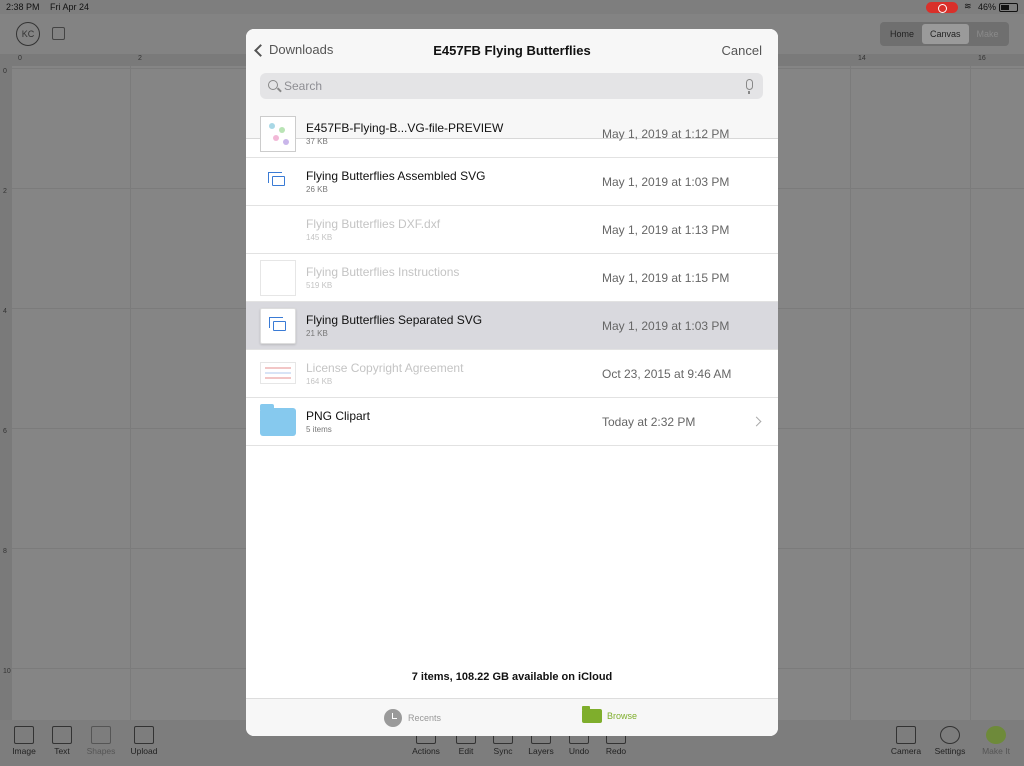  Describe the element at coordinates (950, 735) in the screenshot. I see `gear-icon` at that location.